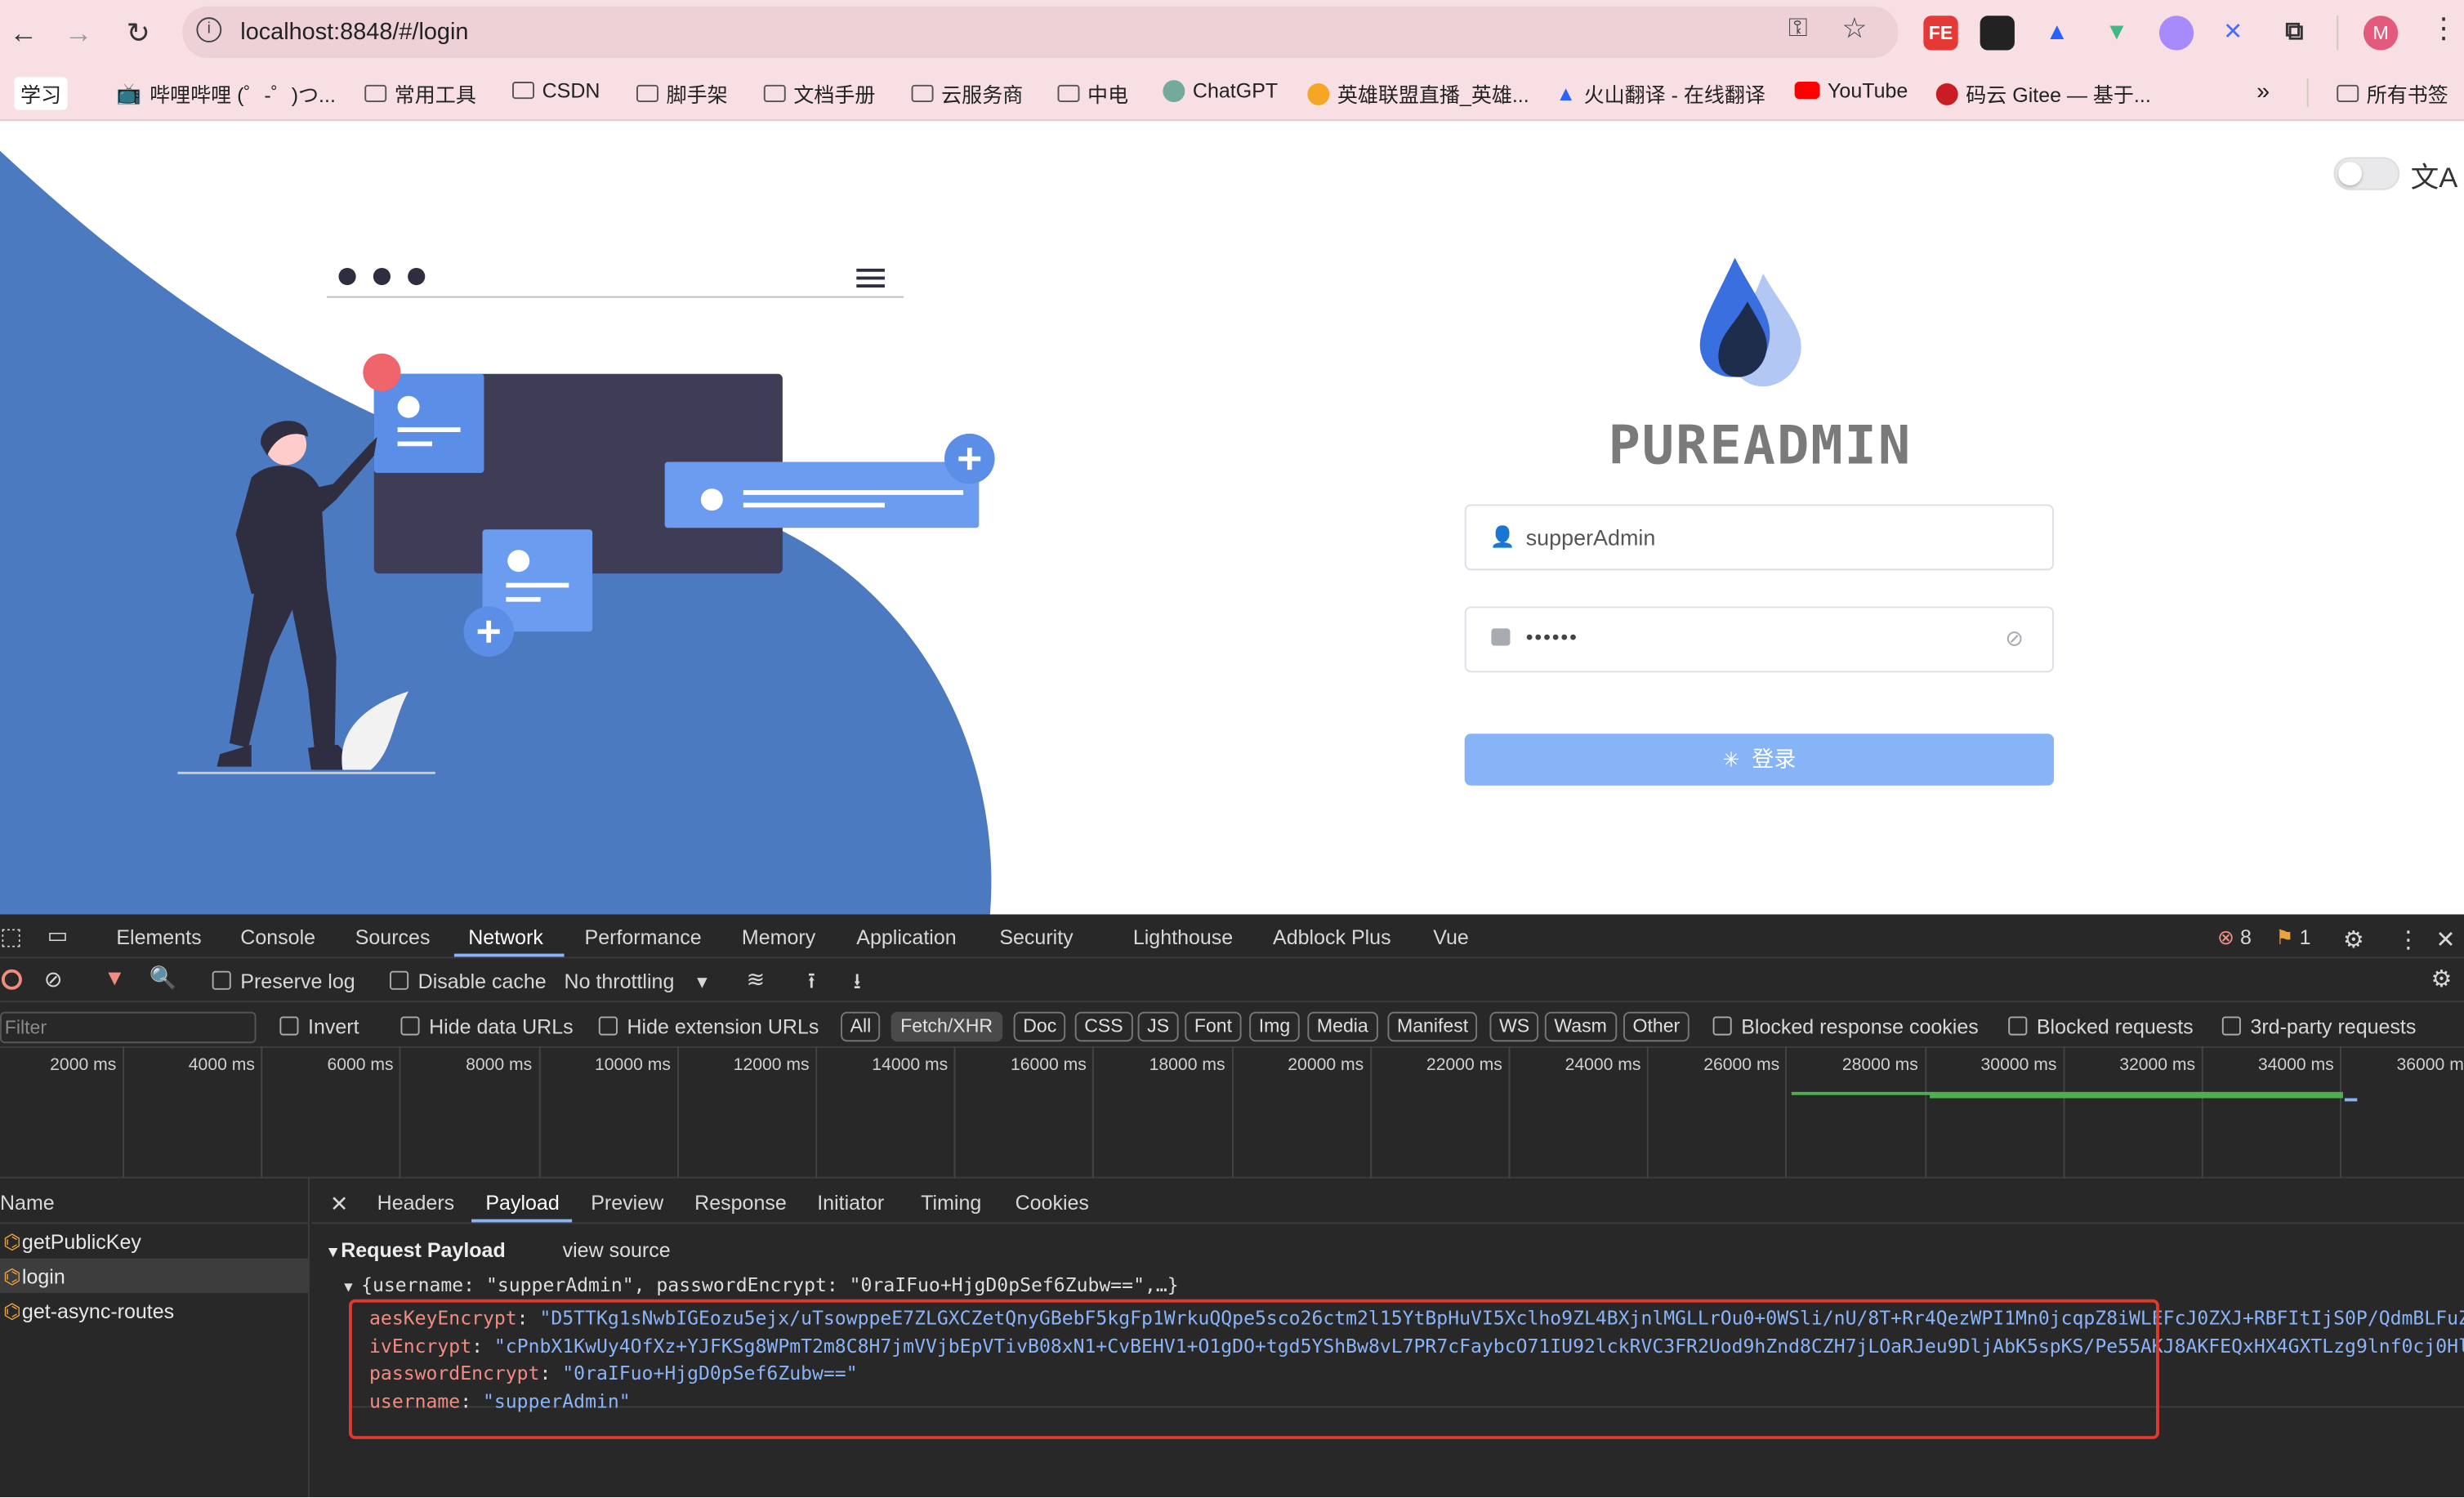 The image size is (2464, 1498). What do you see at coordinates (617, 1250) in the screenshot?
I see `view-source-link: view source` at bounding box center [617, 1250].